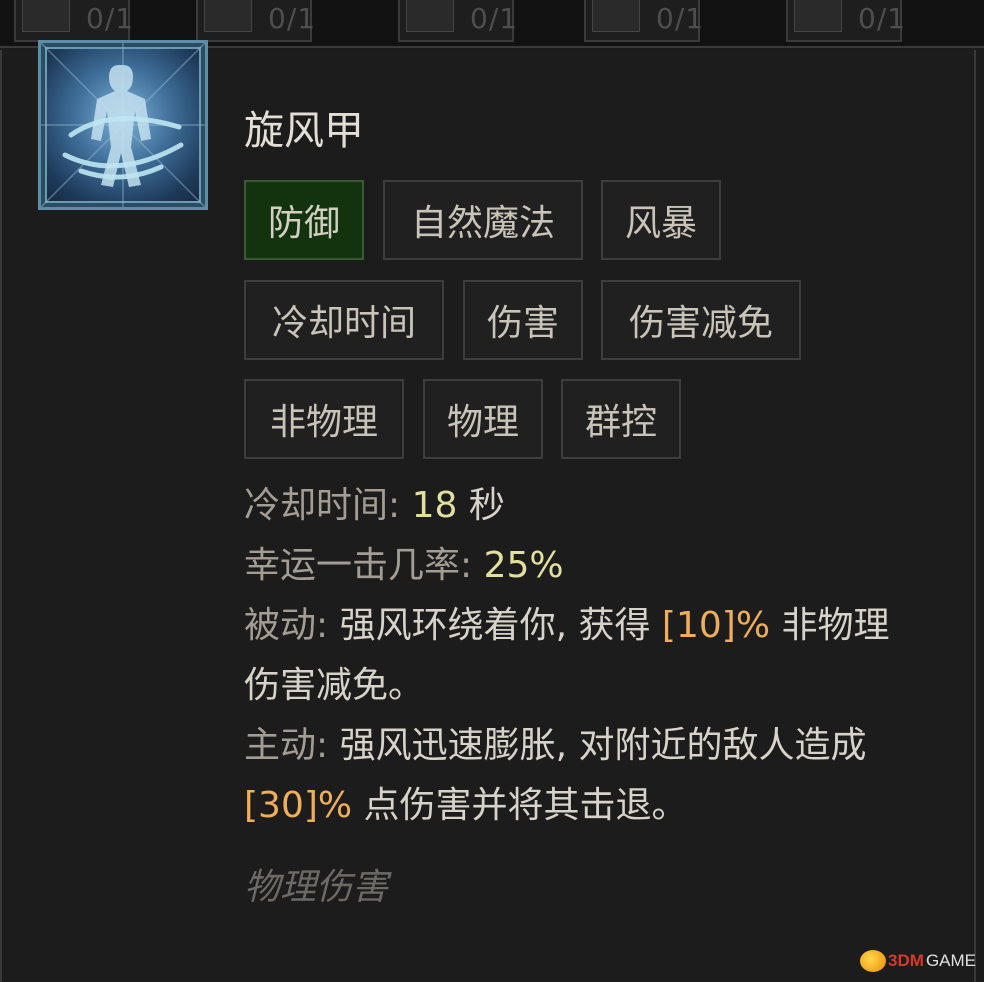  I want to click on skill-slot-5: 0/1, so click(845, 21).